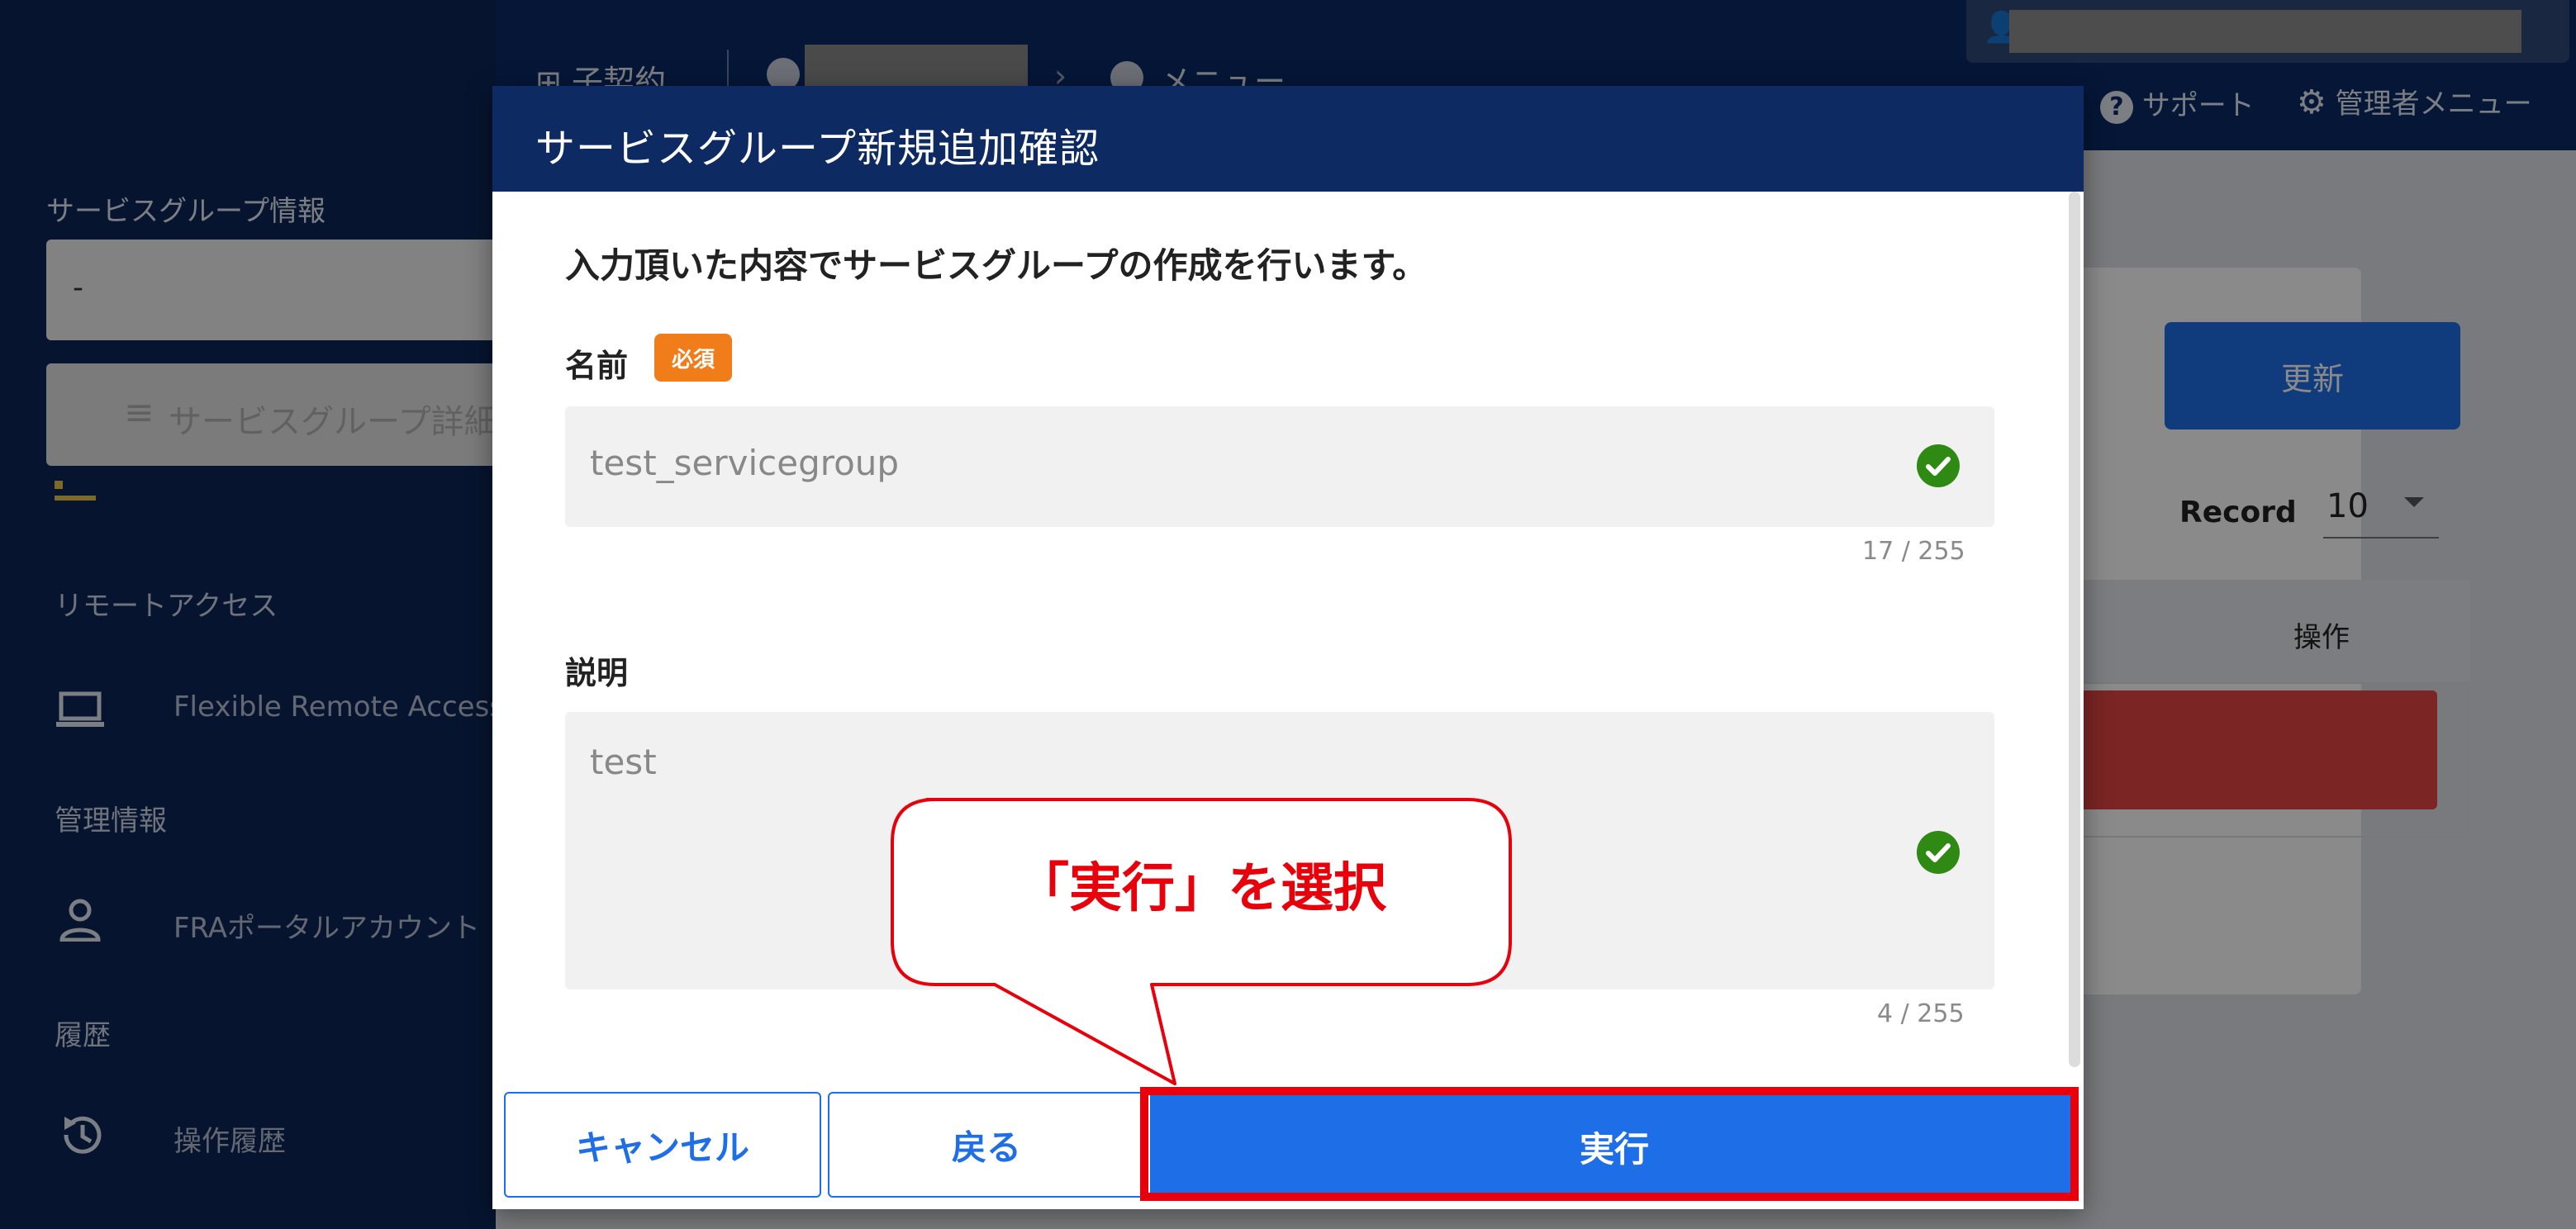 This screenshot has height=1229, width=2576. Describe the element at coordinates (745, 463) in the screenshot. I see `name-field-value: test_servicegroup` at that location.